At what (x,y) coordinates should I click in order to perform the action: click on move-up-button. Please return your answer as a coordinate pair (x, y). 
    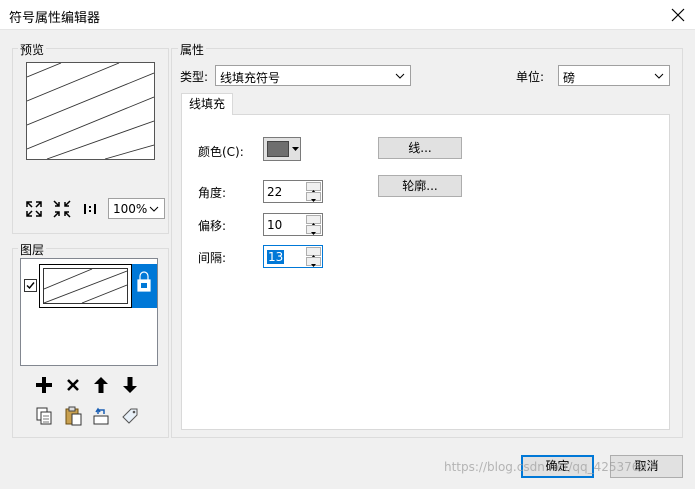
    Looking at the image, I should click on (101, 385).